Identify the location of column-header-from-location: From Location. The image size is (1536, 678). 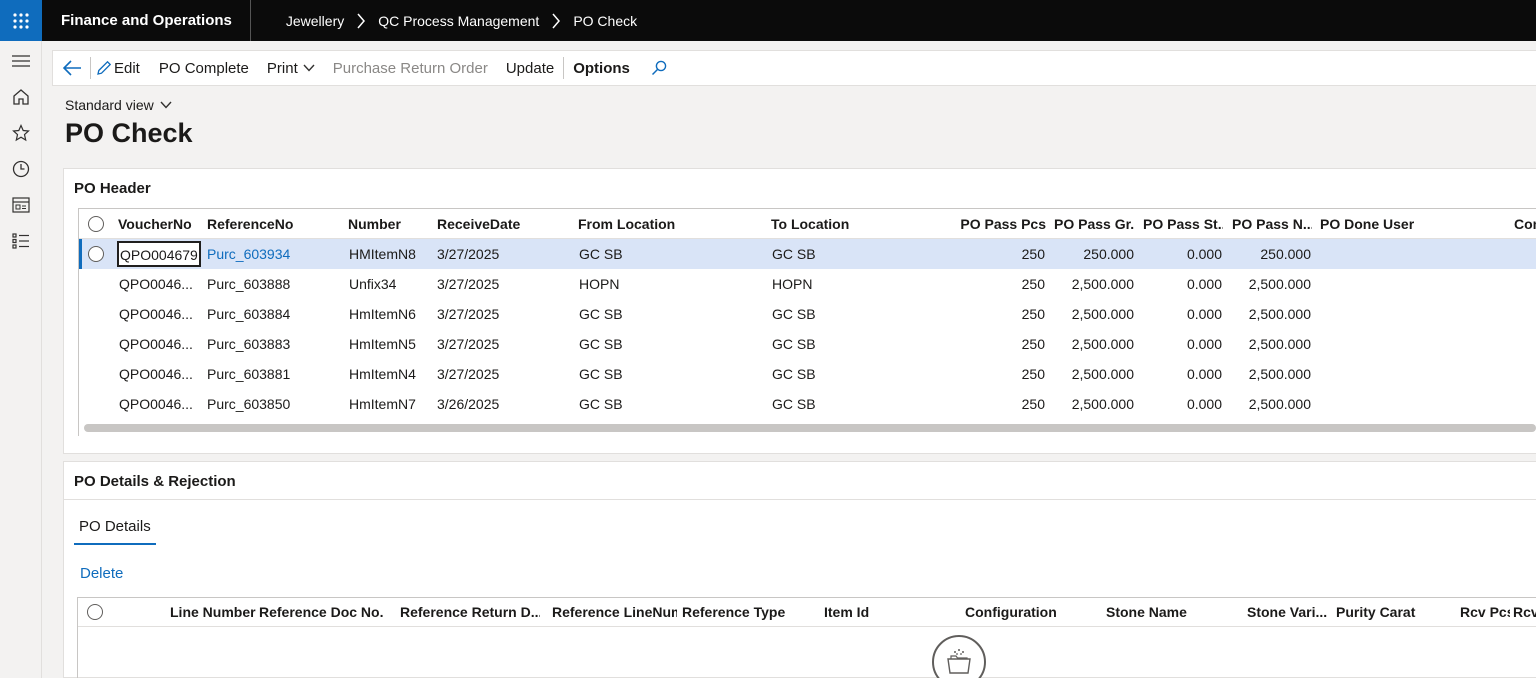
(668, 224).